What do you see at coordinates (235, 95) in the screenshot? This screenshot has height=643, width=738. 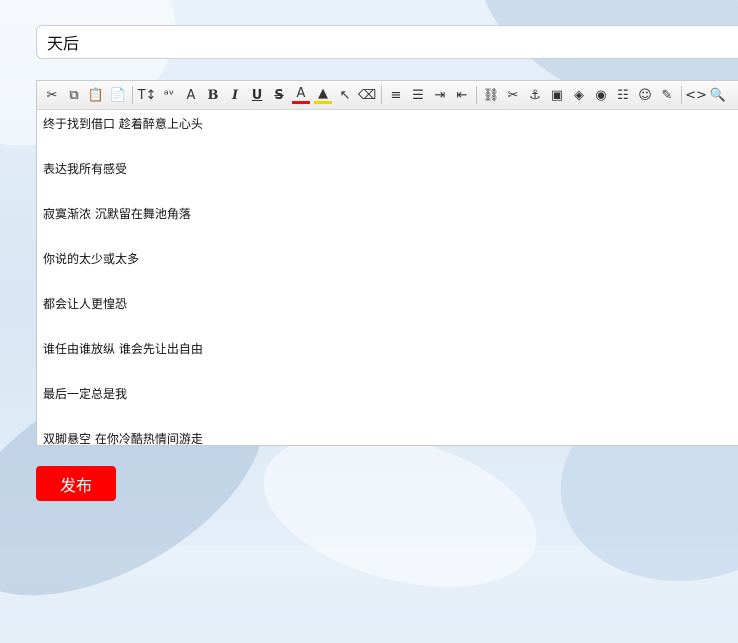 I see `italic-icon: I` at bounding box center [235, 95].